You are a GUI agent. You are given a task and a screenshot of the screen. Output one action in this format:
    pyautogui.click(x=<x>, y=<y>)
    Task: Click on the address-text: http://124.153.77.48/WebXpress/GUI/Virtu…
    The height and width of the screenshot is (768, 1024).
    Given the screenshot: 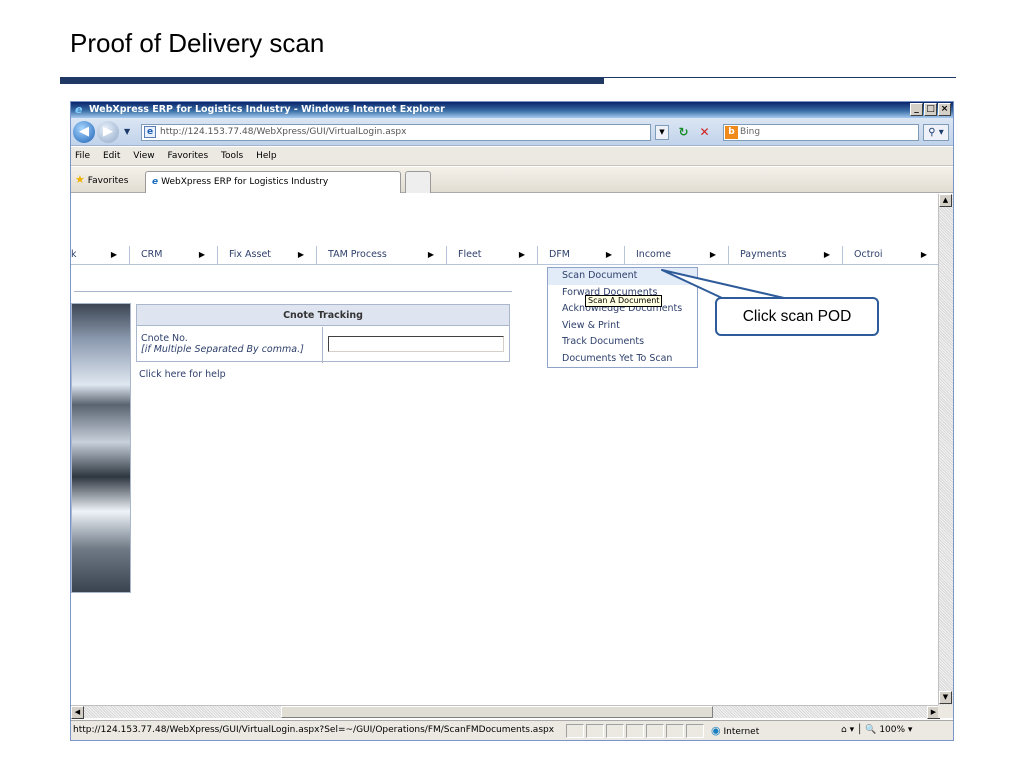 What is the action you would take?
    pyautogui.click(x=283, y=132)
    